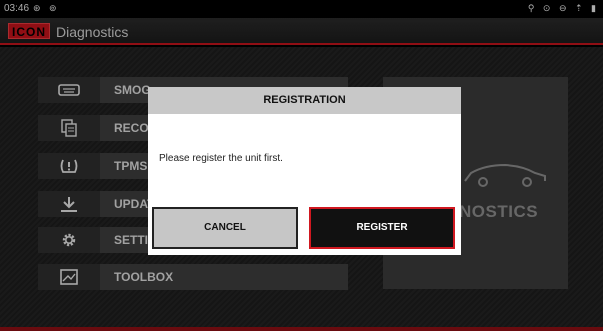 Image resolution: width=603 pixels, height=331 pixels. I want to click on dialog-message: Please register the unit first., so click(221, 158).